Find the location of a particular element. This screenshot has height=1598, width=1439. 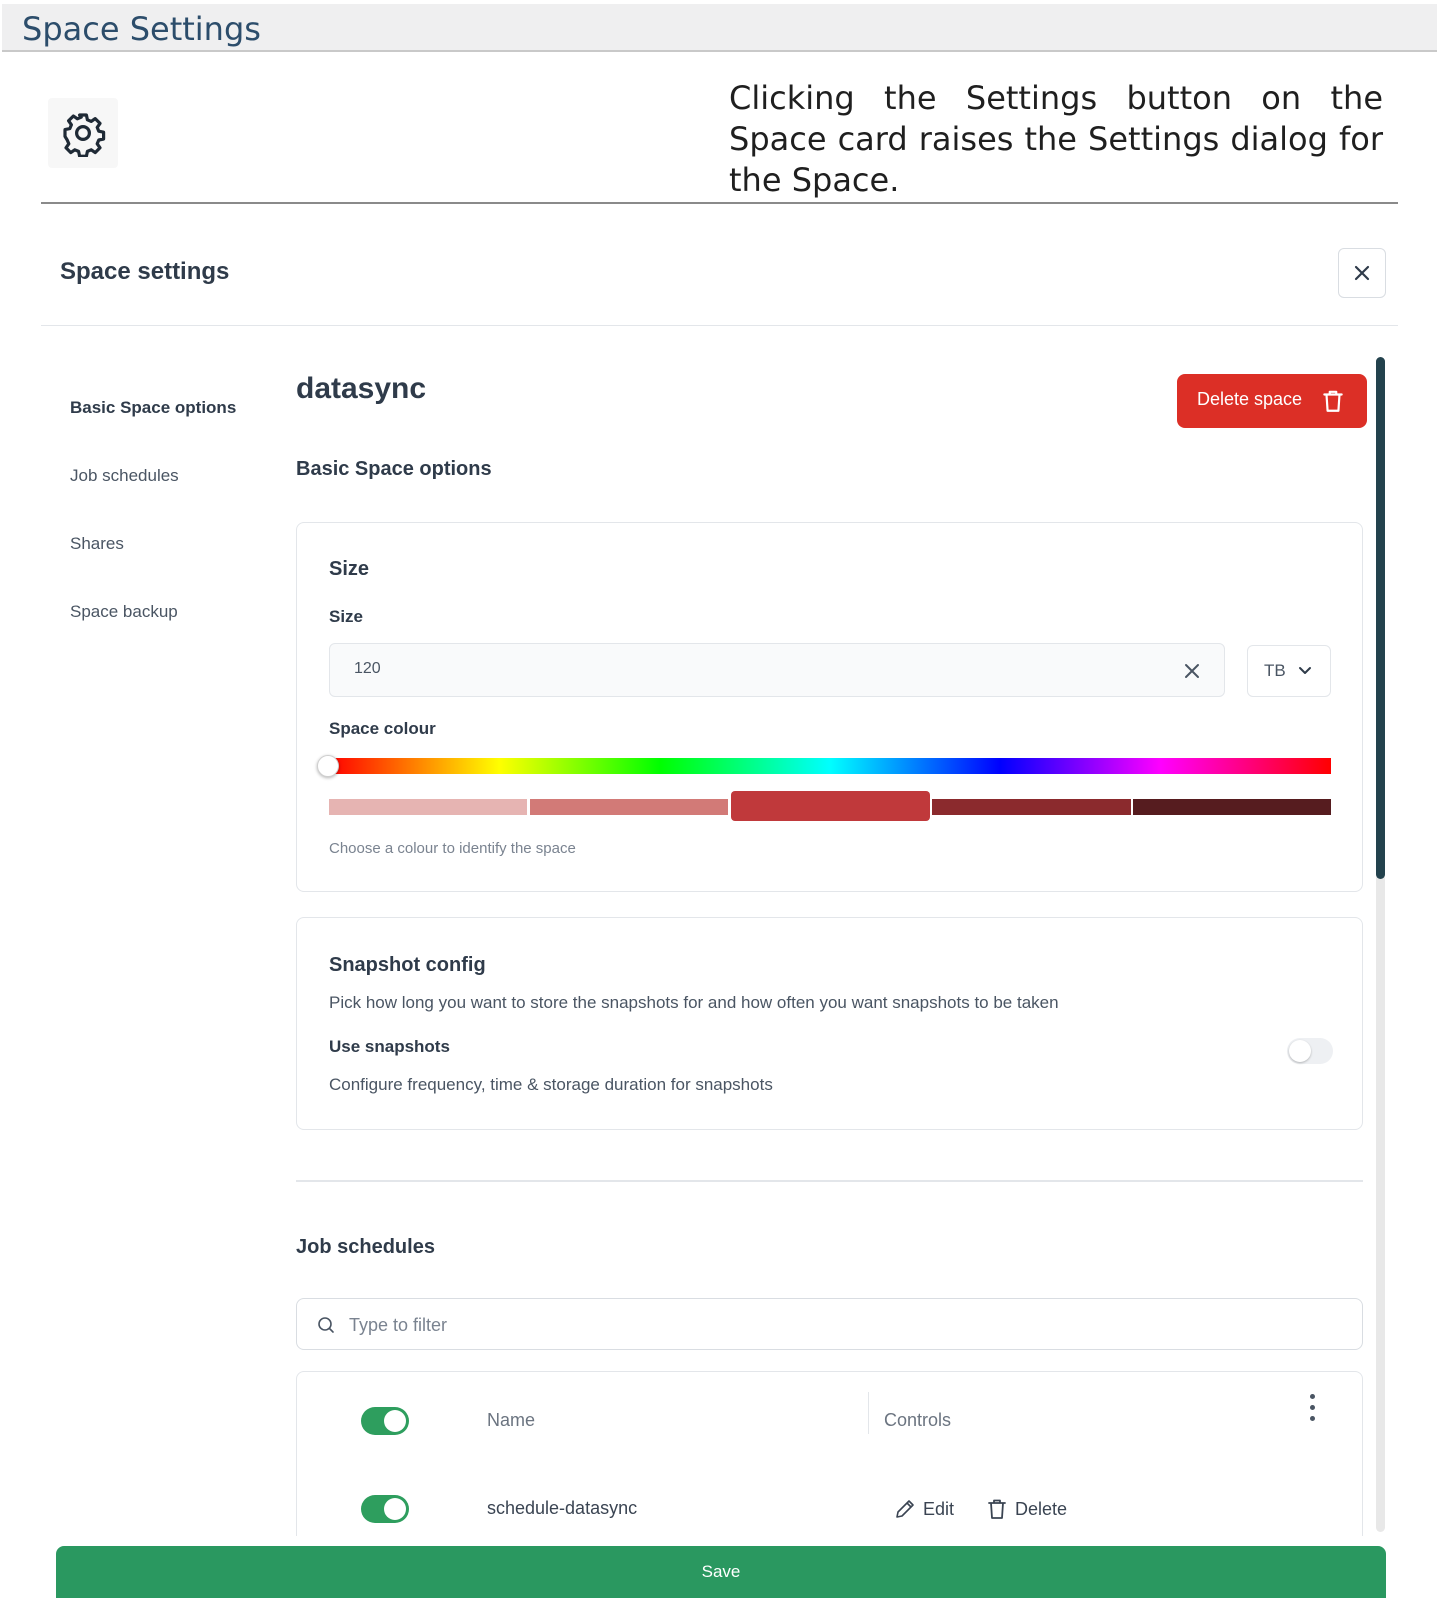

column-header-controls: Controls is located at coordinates (917, 1420).